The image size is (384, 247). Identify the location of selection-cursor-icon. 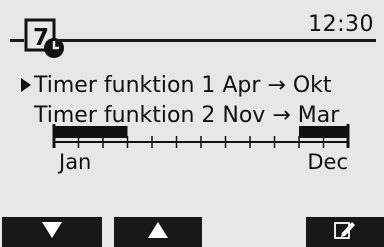
(27, 85).